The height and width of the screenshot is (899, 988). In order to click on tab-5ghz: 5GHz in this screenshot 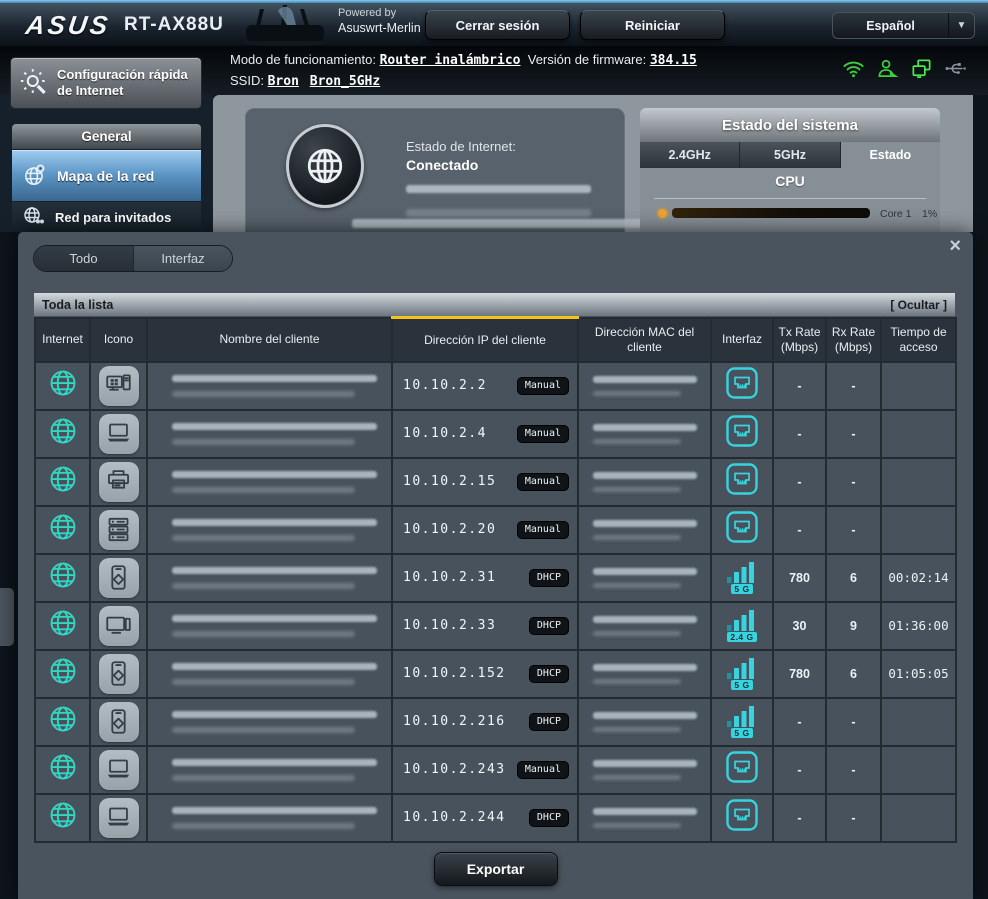, I will do `click(790, 155)`.